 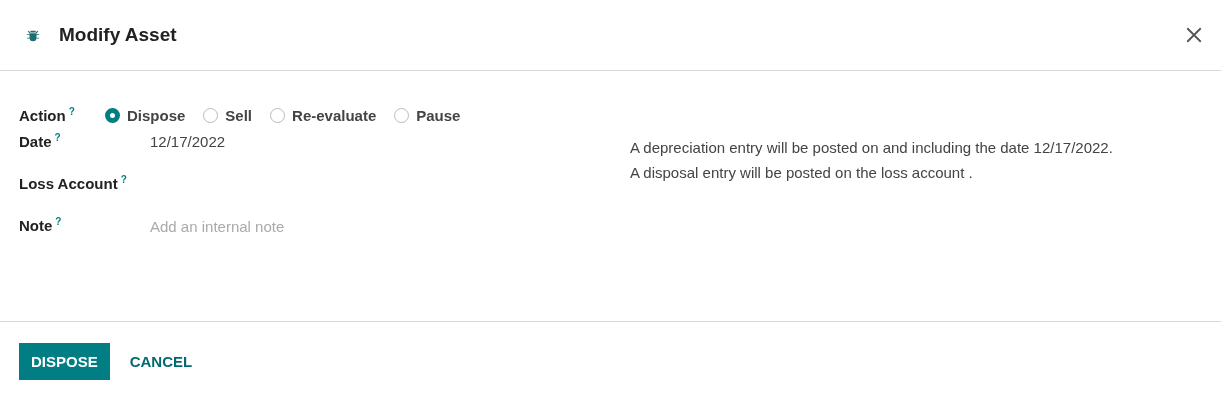 I want to click on dialog-title: Modify Asset, so click(x=118, y=35).